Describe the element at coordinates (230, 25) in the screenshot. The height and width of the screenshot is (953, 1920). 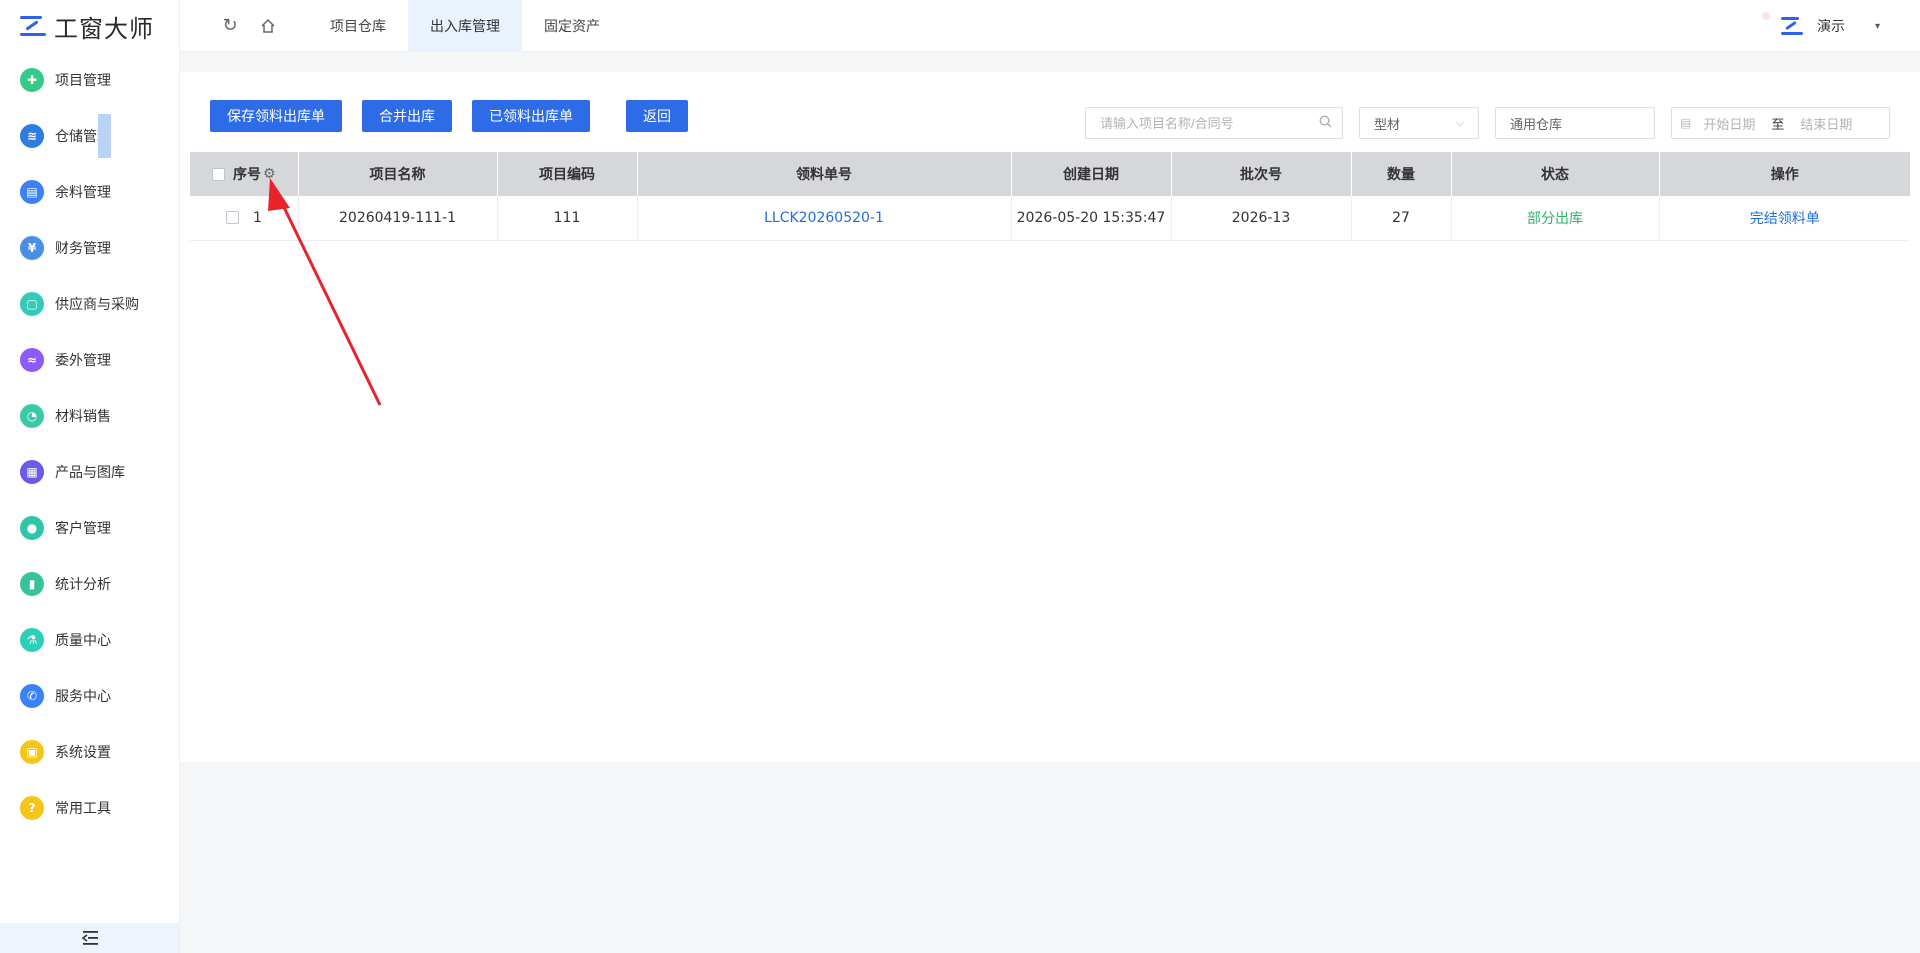
I see `refresh-icon: ↻` at that location.